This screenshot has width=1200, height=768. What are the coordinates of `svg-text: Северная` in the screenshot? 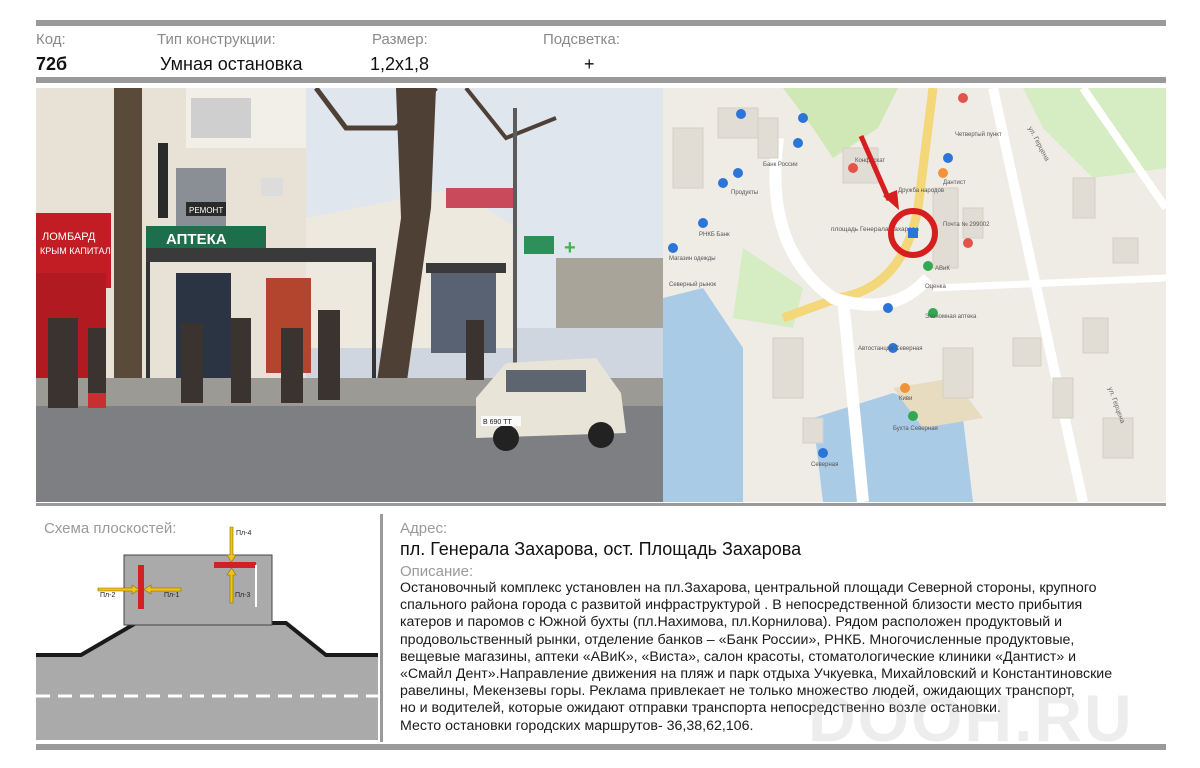 It's located at (824, 465).